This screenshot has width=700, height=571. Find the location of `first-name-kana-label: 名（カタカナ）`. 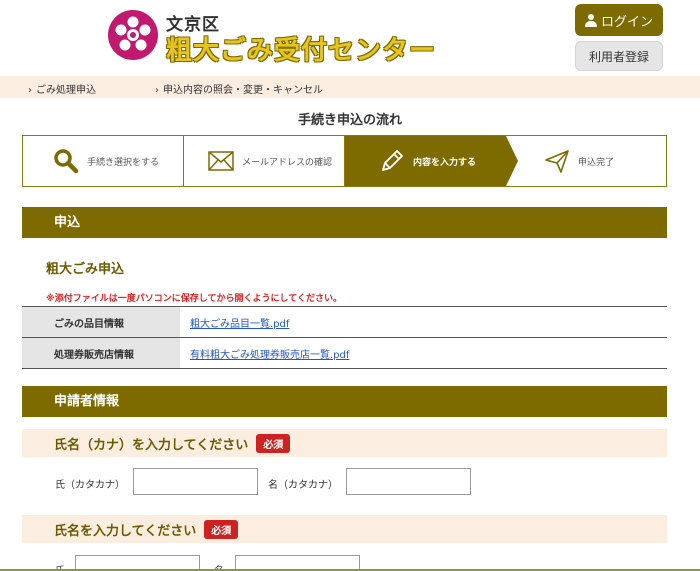

first-name-kana-label: 名（カタカナ） is located at coordinates (303, 485).